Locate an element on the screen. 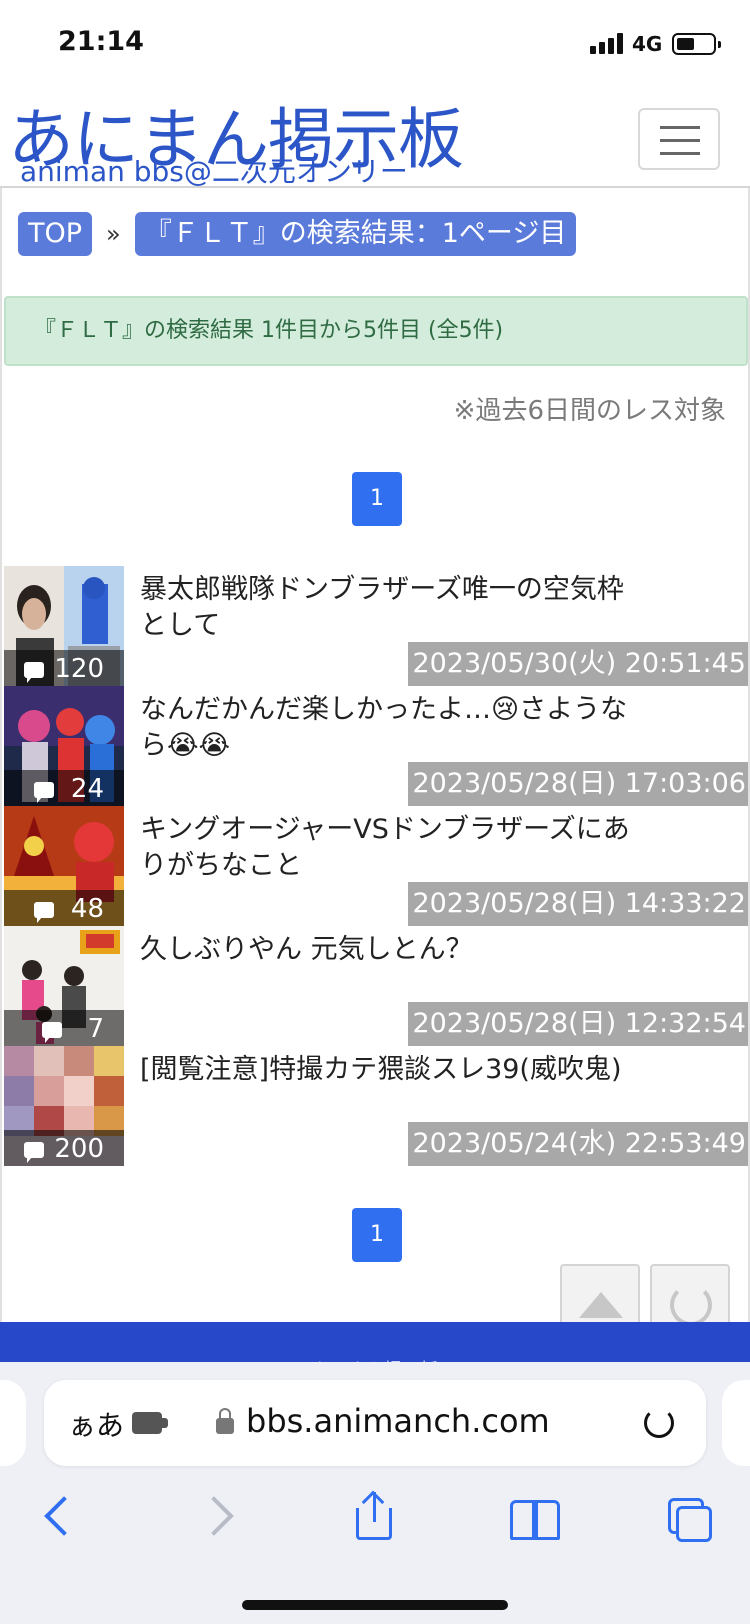 Image resolution: width=750 pixels, height=1624 pixels. thread-thumbnail: 7 is located at coordinates (64, 986).